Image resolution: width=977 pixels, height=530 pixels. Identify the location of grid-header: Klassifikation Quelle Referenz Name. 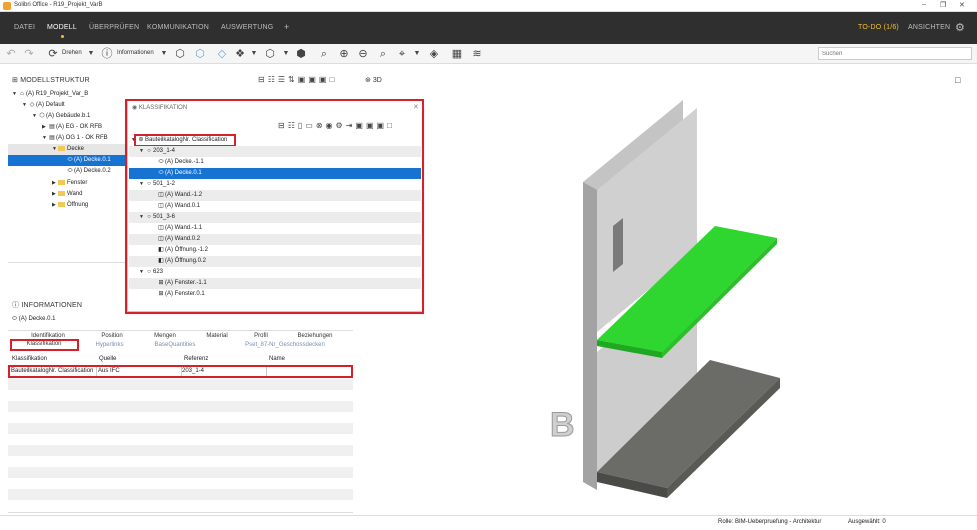
(180, 359).